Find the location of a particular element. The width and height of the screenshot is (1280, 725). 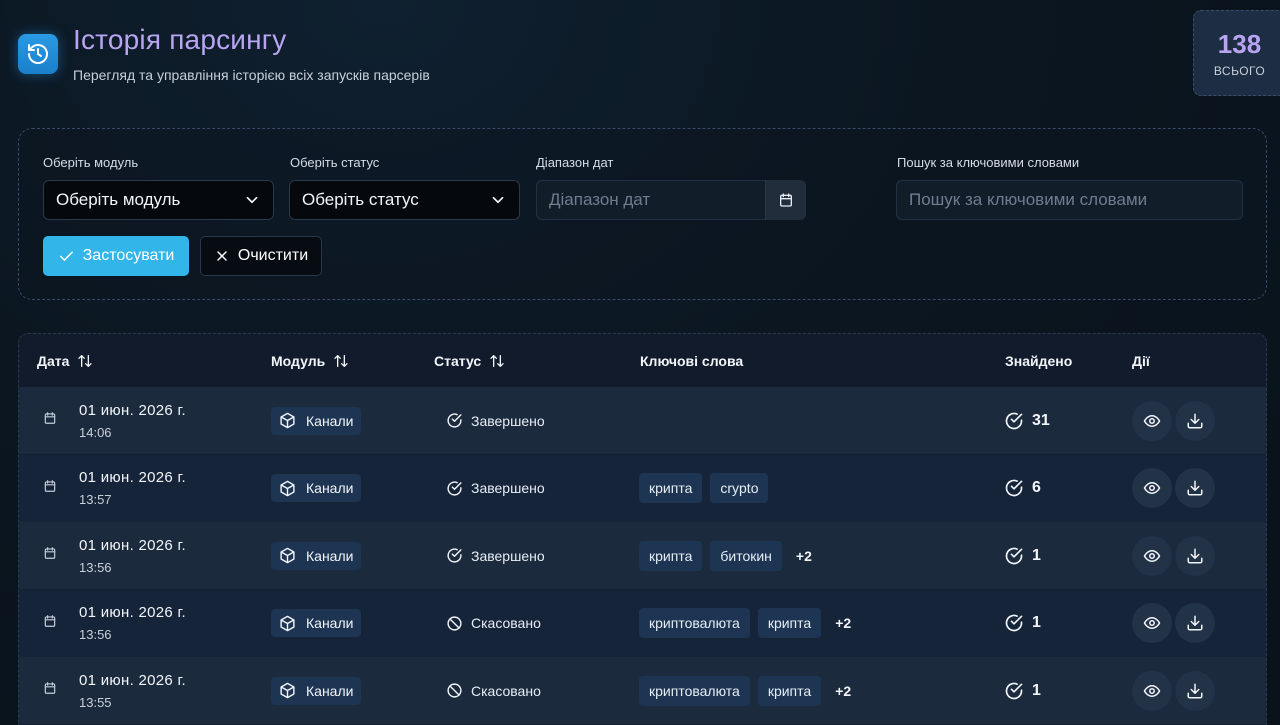

column-header-actions: Дії is located at coordinates (1141, 360).